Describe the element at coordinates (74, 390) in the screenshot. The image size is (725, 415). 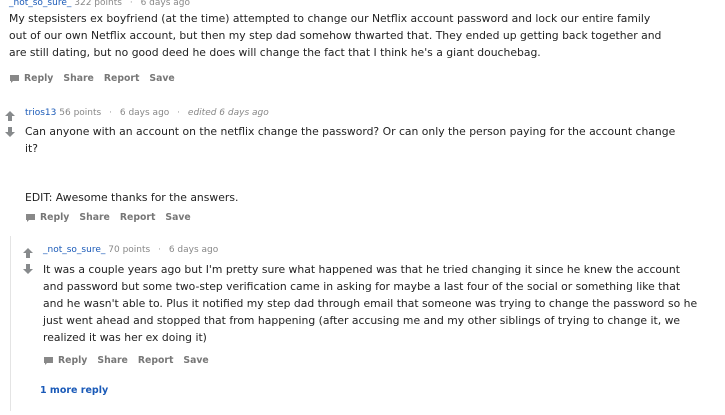
I see `more-replies-link: 1 more reply` at that location.